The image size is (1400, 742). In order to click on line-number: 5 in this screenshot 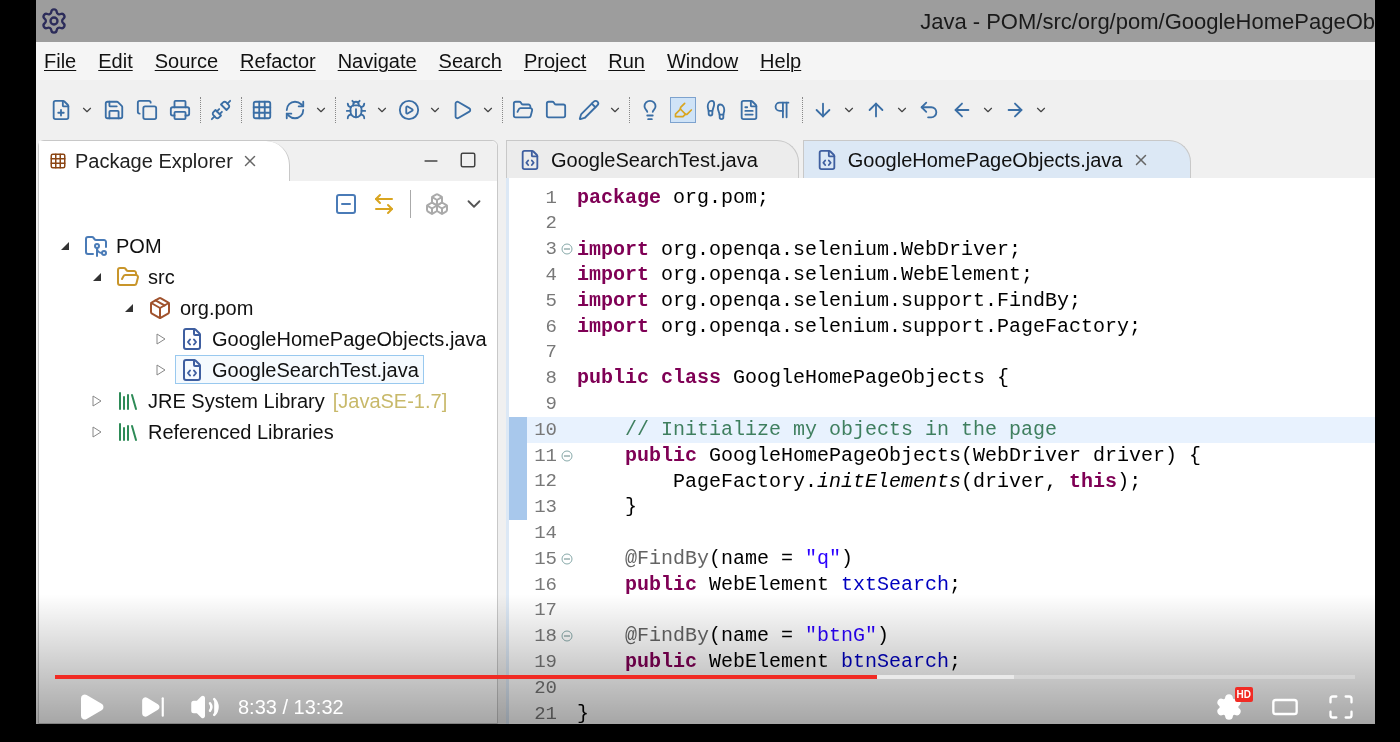, I will do `click(550, 301)`.